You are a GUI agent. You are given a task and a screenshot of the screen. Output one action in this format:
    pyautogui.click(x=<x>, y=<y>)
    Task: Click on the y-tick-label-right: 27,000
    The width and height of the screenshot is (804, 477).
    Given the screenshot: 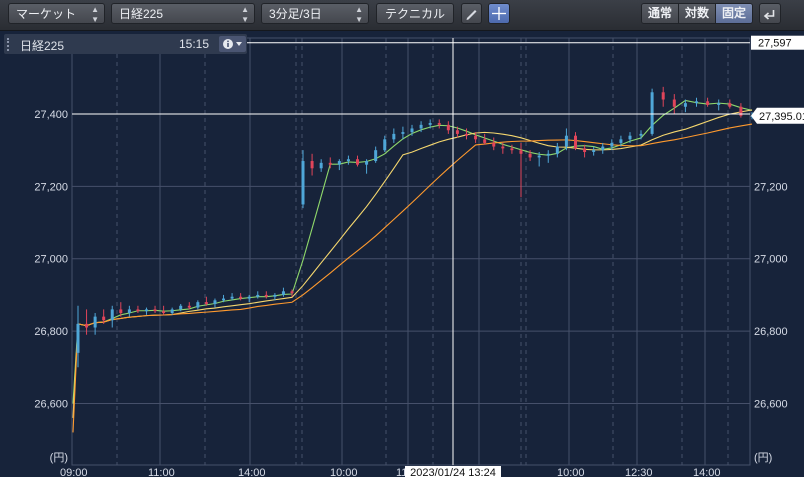 What is the action you would take?
    pyautogui.click(x=771, y=260)
    